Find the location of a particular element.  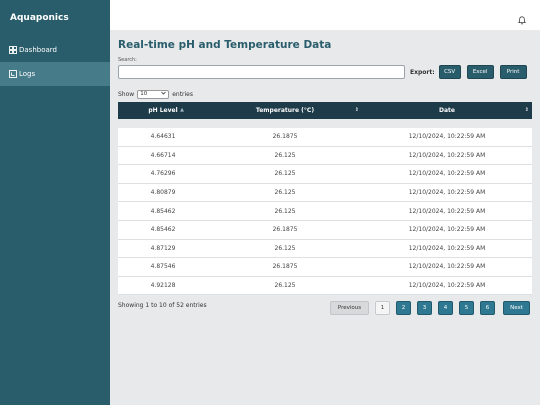

top-bar is located at coordinates (325, 15).